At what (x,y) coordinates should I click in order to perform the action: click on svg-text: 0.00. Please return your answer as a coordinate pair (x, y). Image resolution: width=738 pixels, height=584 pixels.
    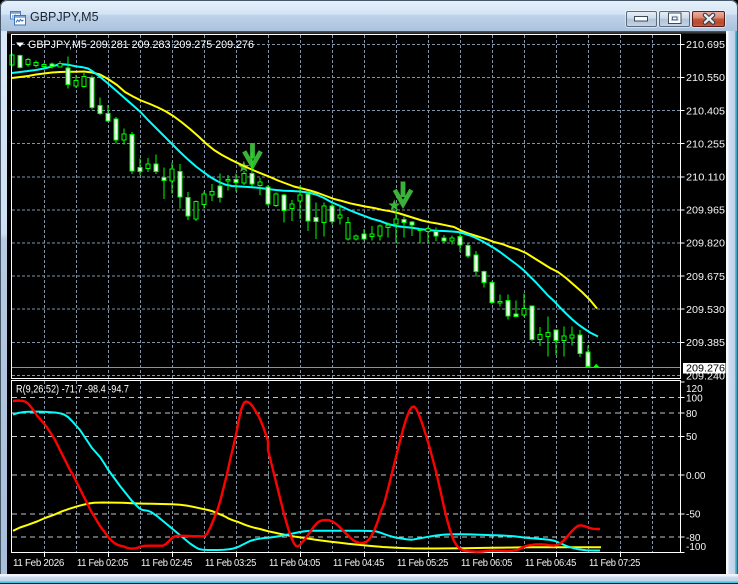
    Looking at the image, I should click on (696, 476).